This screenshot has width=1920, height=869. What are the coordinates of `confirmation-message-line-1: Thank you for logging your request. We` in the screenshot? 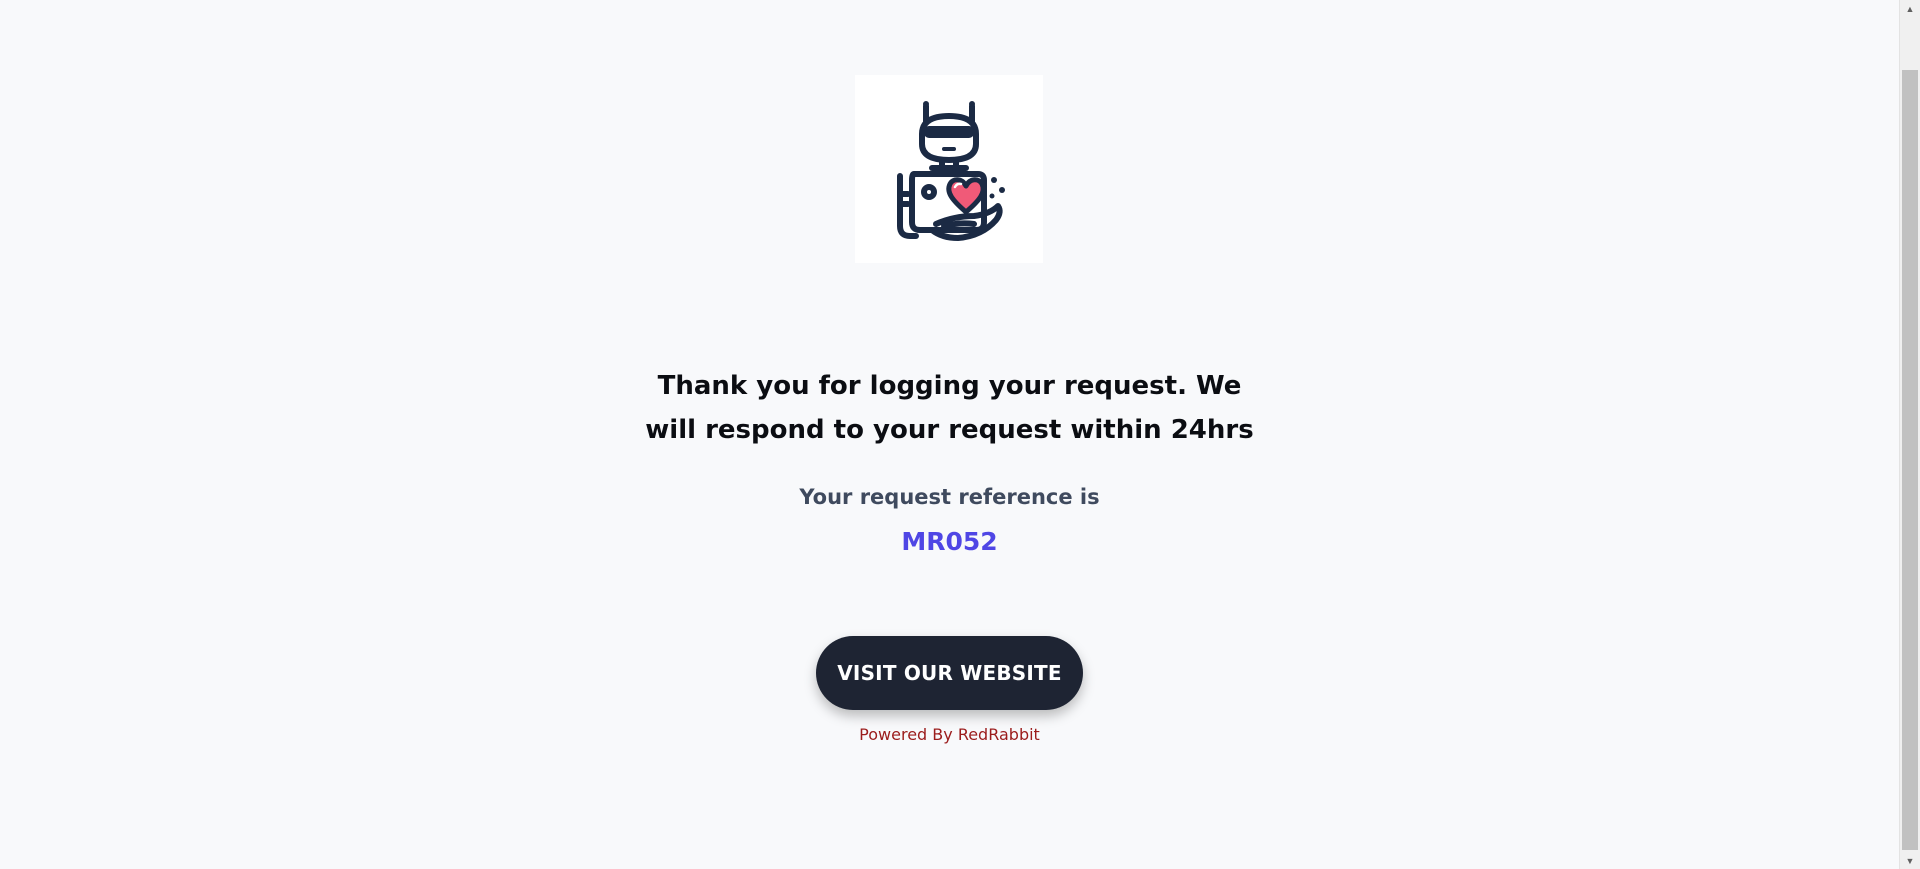 It's located at (949, 386).